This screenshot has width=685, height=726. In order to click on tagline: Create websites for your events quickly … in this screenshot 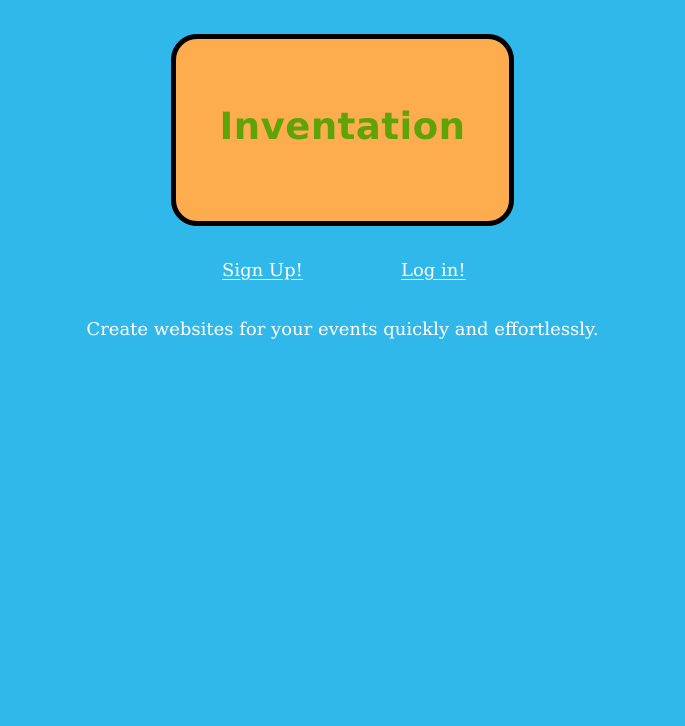, I will do `click(342, 329)`.